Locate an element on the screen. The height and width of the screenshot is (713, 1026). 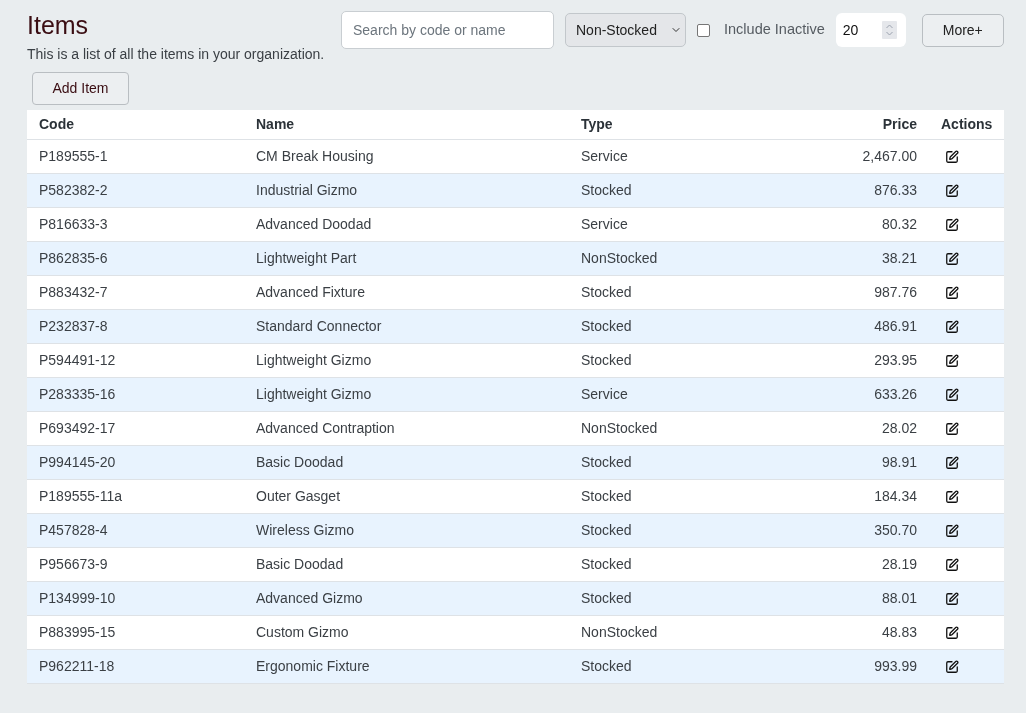
table-cell-text: 633.26 is located at coordinates (895, 394).